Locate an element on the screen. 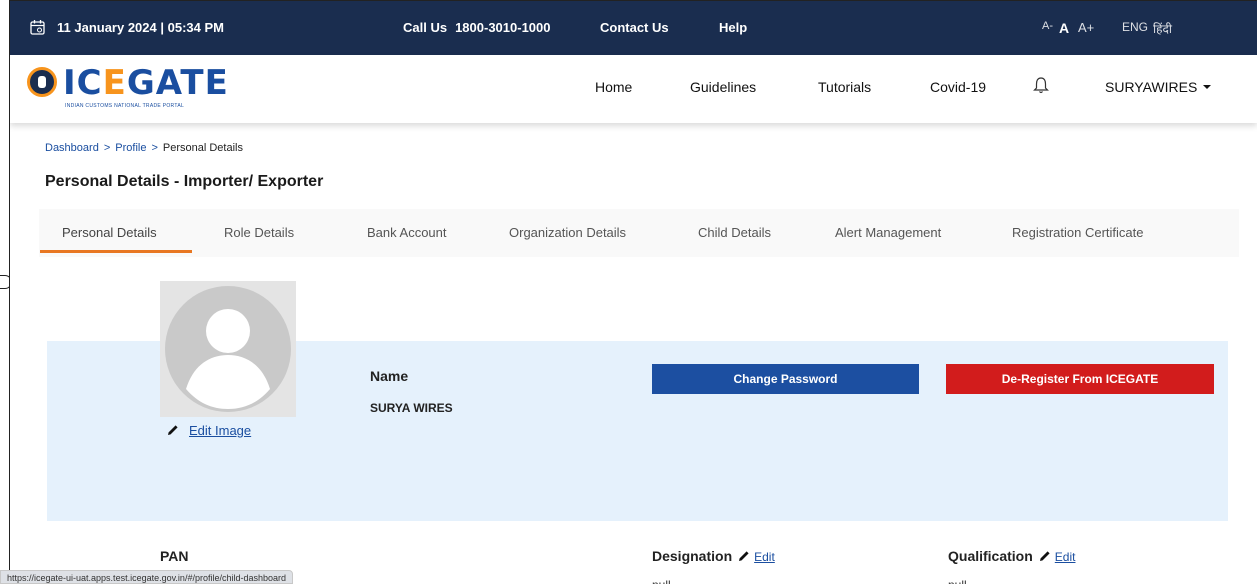 The width and height of the screenshot is (1257, 584). edit-image-link: Edit Image is located at coordinates (209, 430).